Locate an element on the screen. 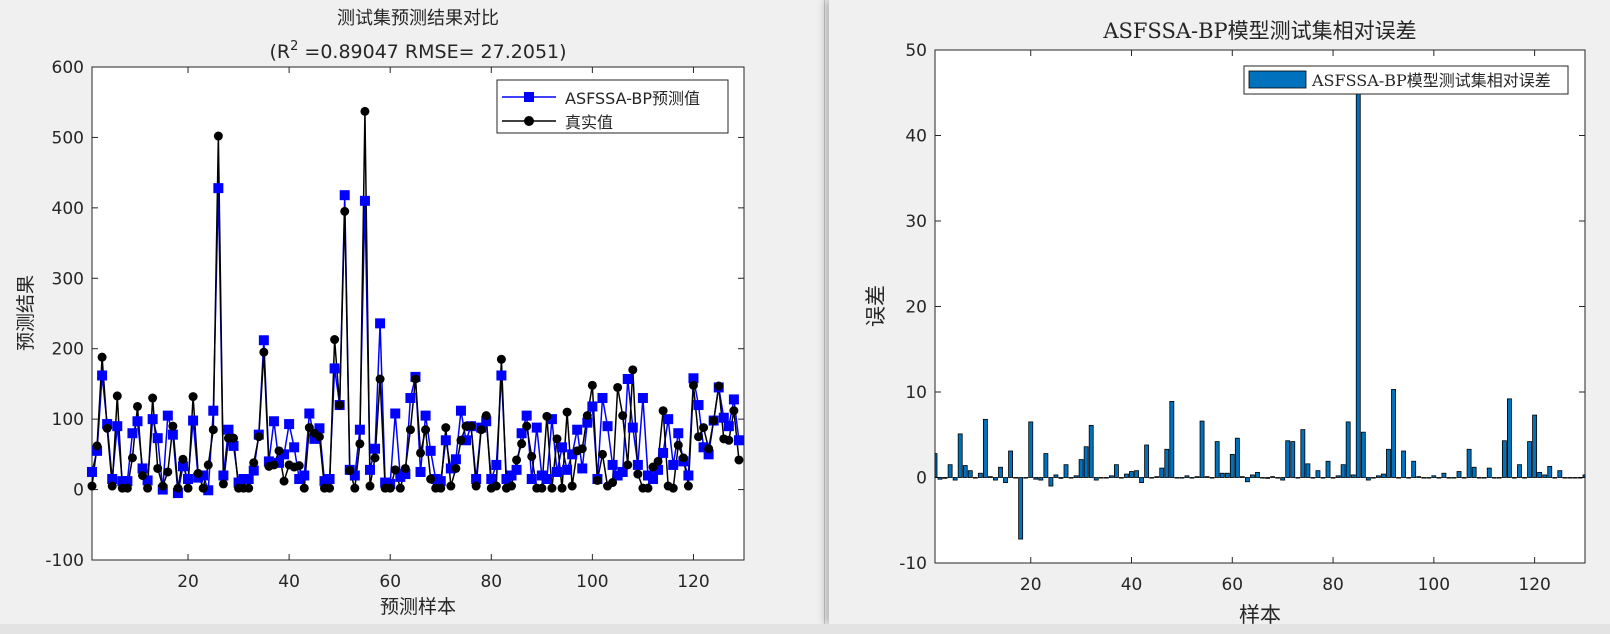 The width and height of the screenshot is (1610, 634). chart1-xtick-label: 120 is located at coordinates (693, 582).